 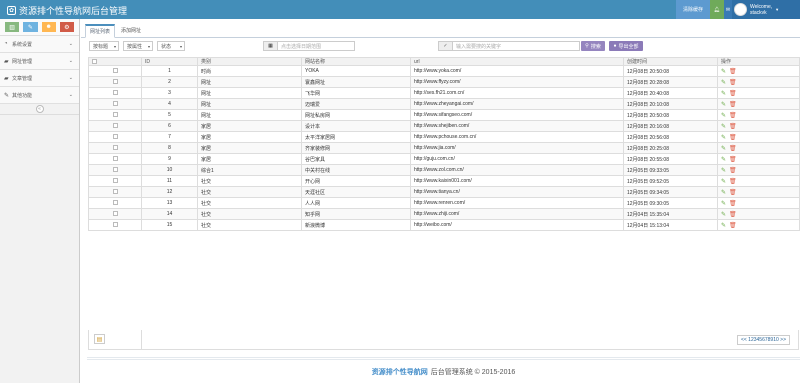 I want to click on cell-created-time: 12月08日 20:10:08, so click(x=670, y=104).